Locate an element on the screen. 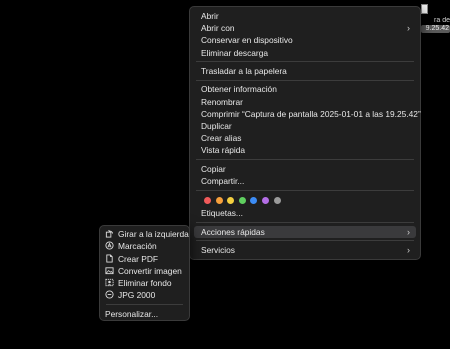  menu-item-open-with: Abrir con › is located at coordinates (305, 28).